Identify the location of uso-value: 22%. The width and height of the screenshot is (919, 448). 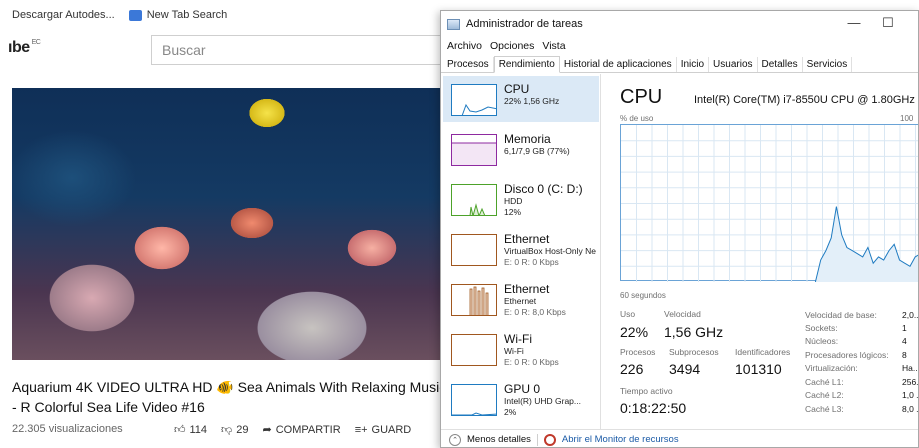
(634, 332).